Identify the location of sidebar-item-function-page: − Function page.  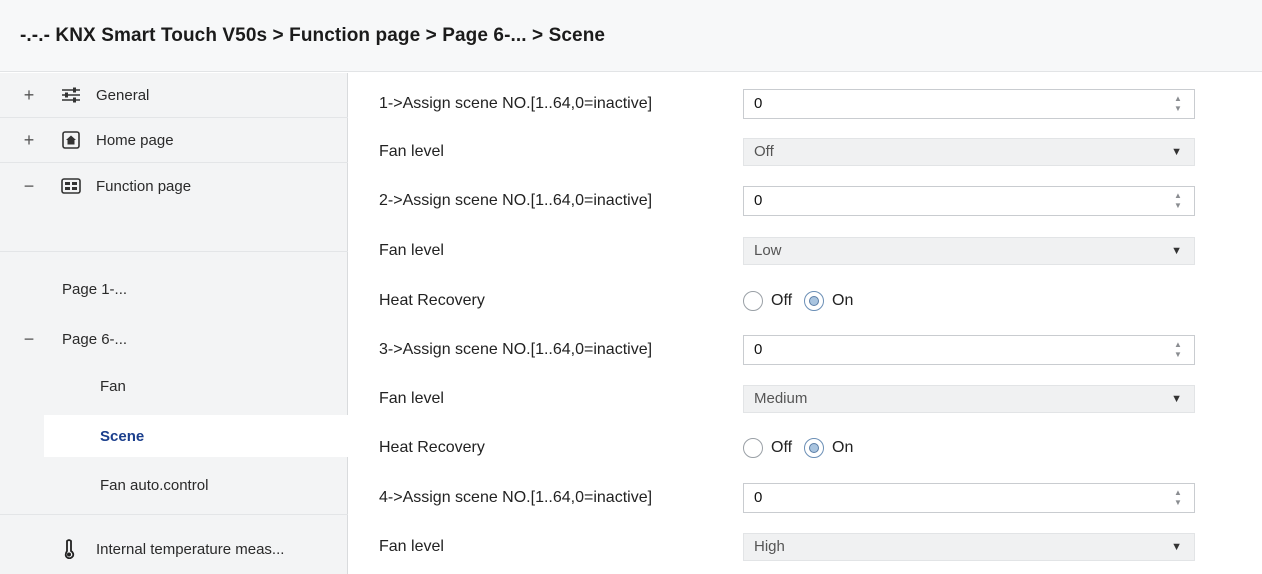
(174, 186).